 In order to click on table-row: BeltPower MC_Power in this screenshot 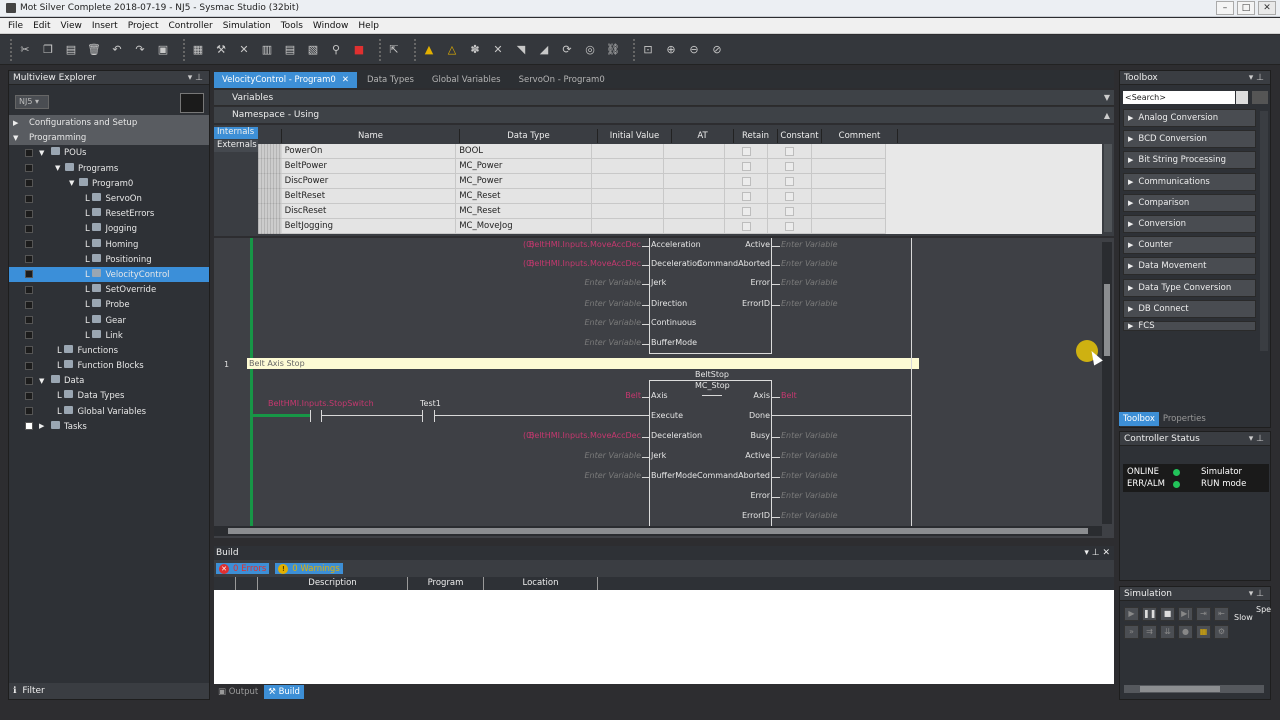, I will do `click(680, 166)`.